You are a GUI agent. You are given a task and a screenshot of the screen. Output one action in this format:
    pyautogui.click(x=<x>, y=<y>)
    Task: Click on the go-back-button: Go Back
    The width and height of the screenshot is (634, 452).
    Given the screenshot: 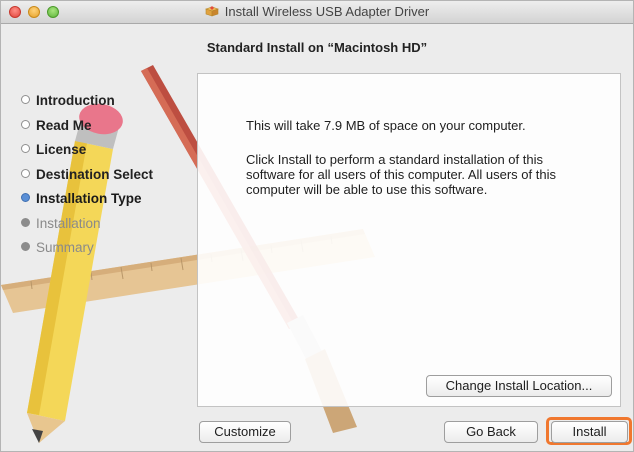 What is the action you would take?
    pyautogui.click(x=491, y=432)
    